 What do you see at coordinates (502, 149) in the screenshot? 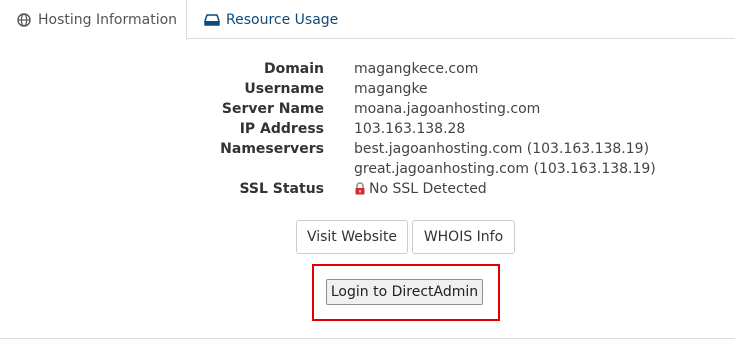
I see `nameserver-1: best.jagoanhosting.com (103.163.138.19)` at bounding box center [502, 149].